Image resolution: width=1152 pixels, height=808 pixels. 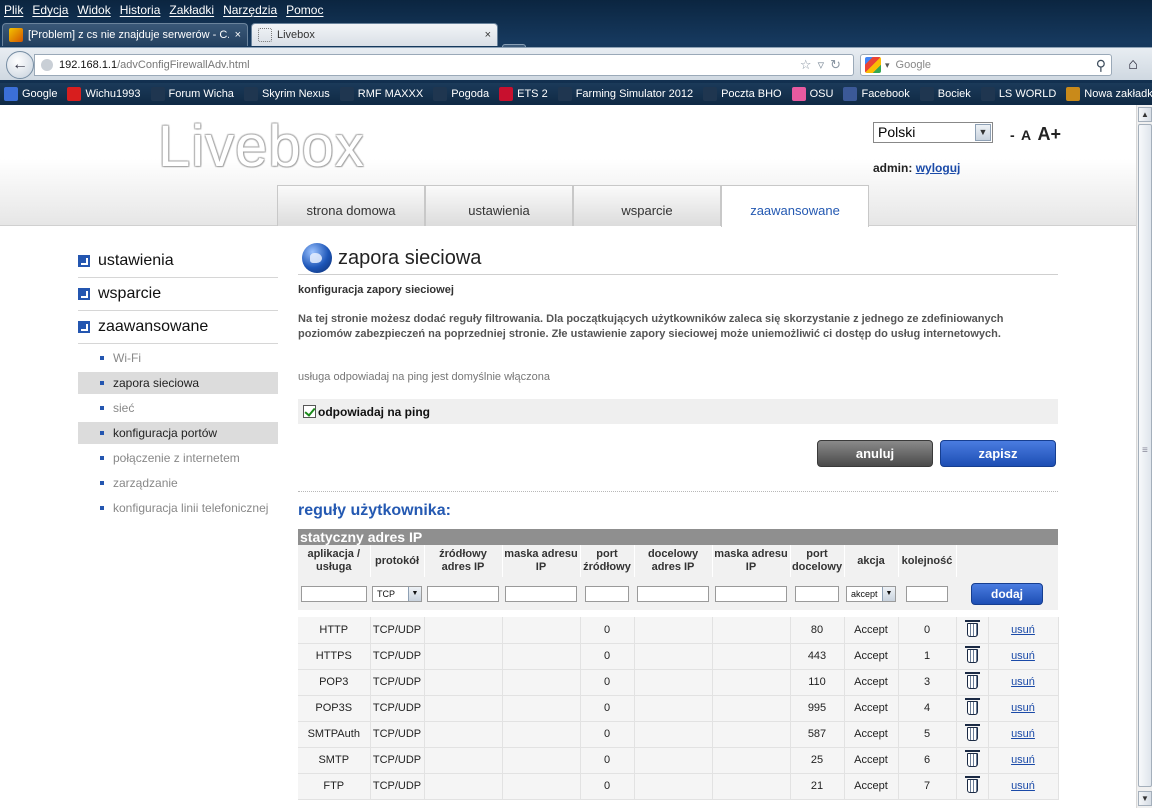 What do you see at coordinates (986, 65) in the screenshot?
I see `search-box: ▾ Google ⚲` at bounding box center [986, 65].